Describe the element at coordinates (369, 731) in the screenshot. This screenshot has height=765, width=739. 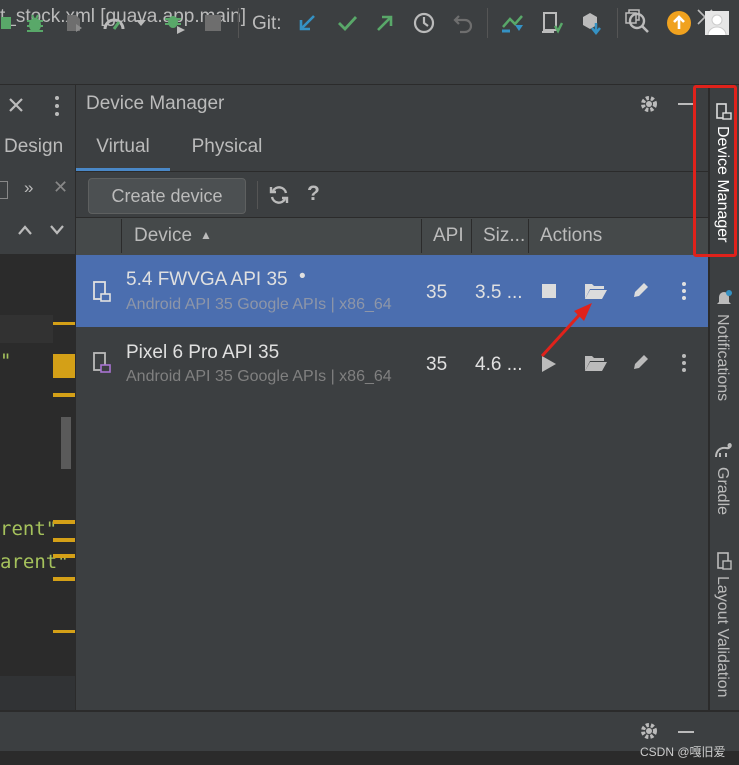
I see `bottom-panel-header` at that location.